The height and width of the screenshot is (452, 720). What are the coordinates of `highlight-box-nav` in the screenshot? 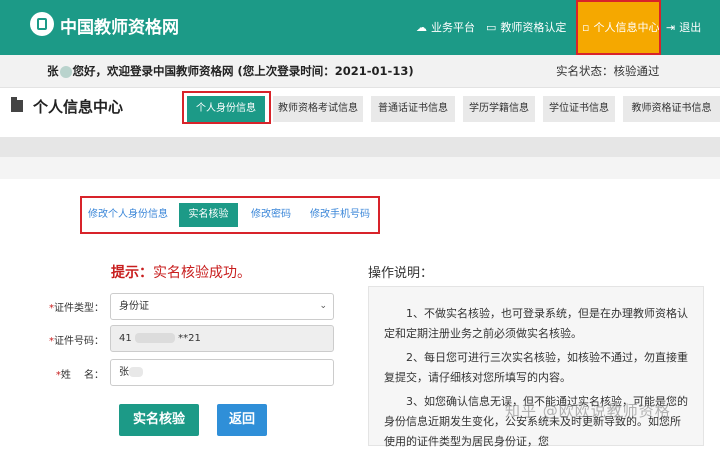 It's located at (618, 27).